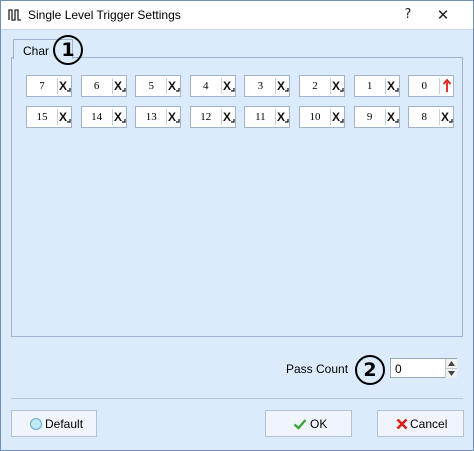 The height and width of the screenshot is (451, 474). Describe the element at coordinates (300, 424) in the screenshot. I see `checkmark-icon` at that location.